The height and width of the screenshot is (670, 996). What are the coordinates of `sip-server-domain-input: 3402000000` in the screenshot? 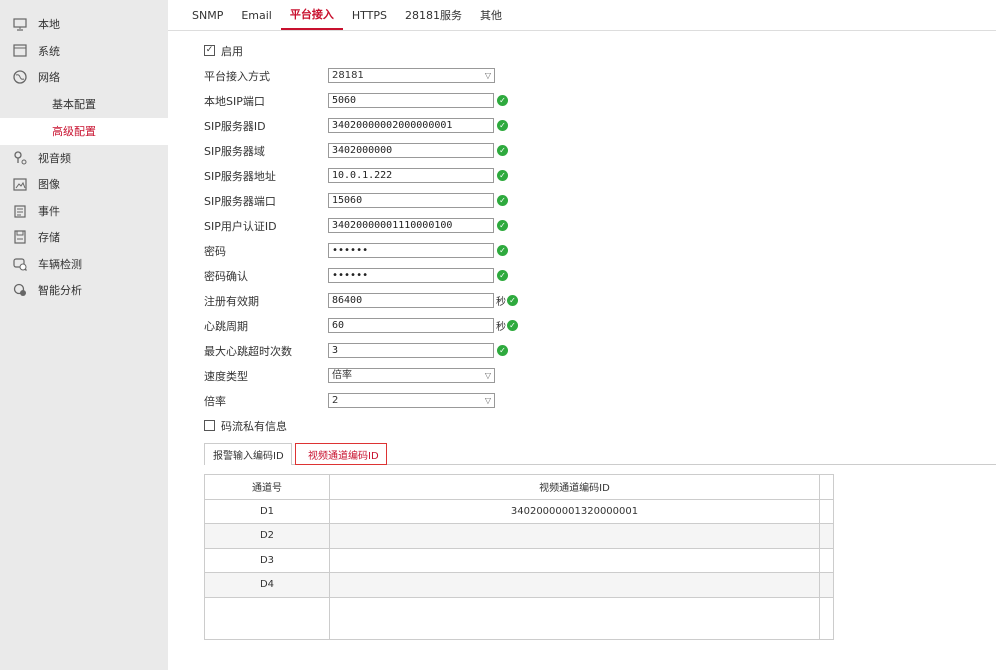 It's located at (411, 150).